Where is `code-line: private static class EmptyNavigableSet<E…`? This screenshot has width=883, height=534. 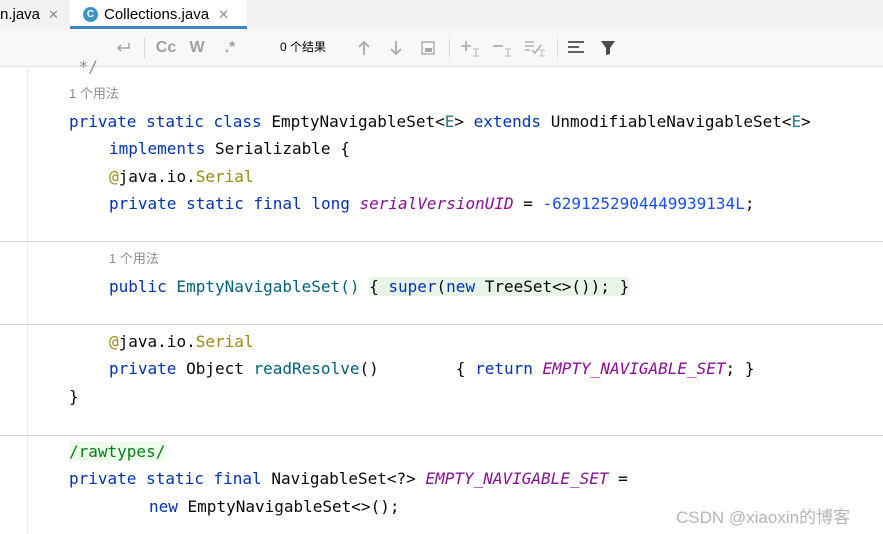 code-line: private static class EmptyNavigableSet<E… is located at coordinates (440, 121).